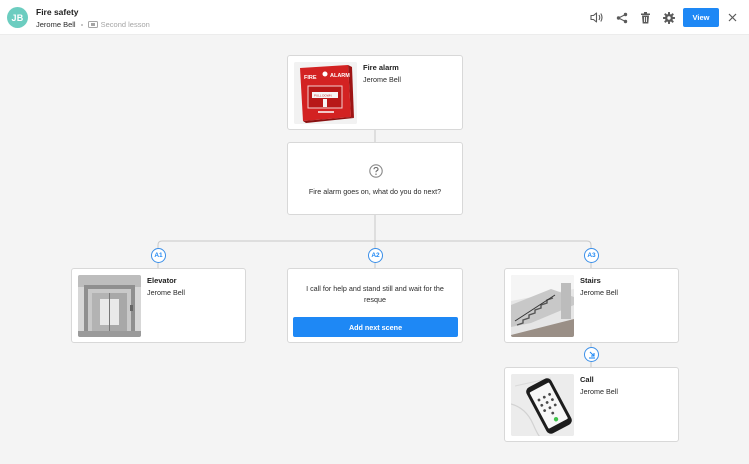 The width and height of the screenshot is (749, 464). I want to click on lesson-name: Second lesson, so click(125, 24).